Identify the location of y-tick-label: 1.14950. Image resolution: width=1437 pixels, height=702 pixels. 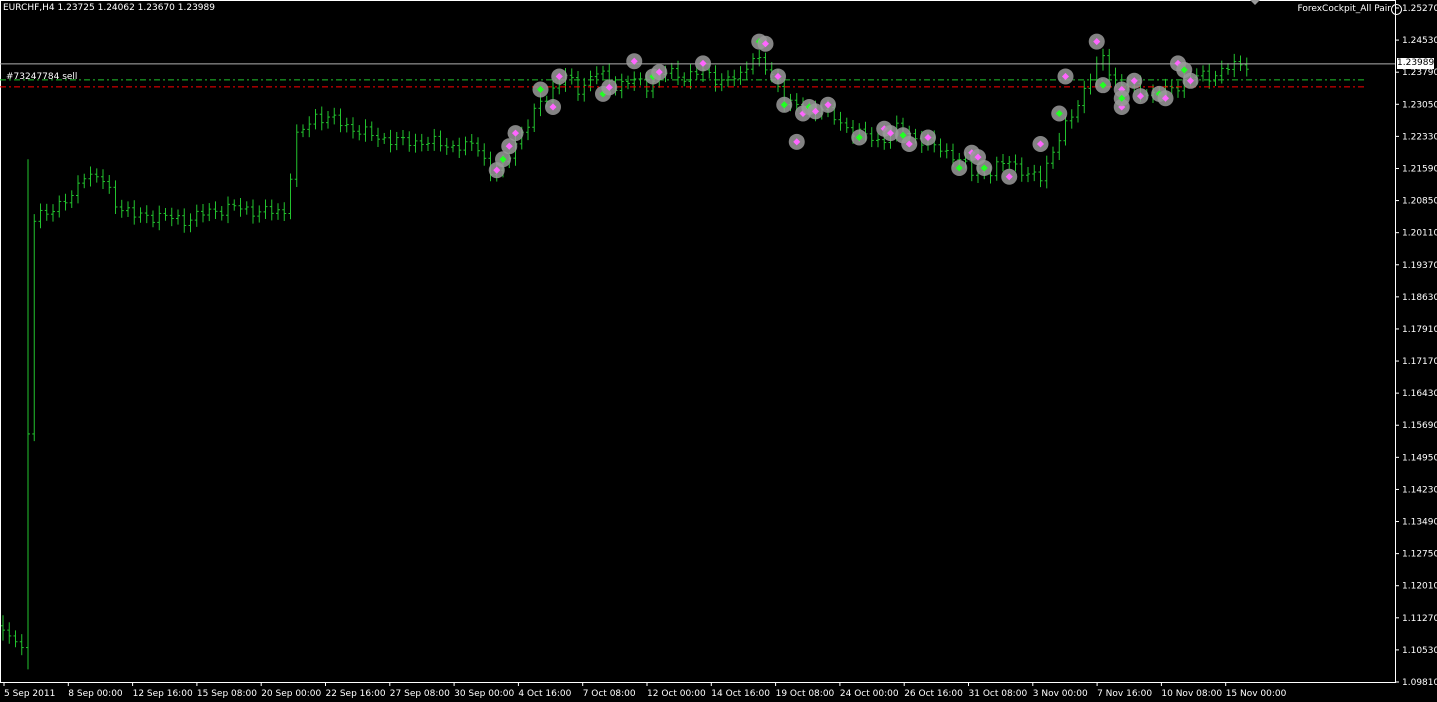
(1419, 458).